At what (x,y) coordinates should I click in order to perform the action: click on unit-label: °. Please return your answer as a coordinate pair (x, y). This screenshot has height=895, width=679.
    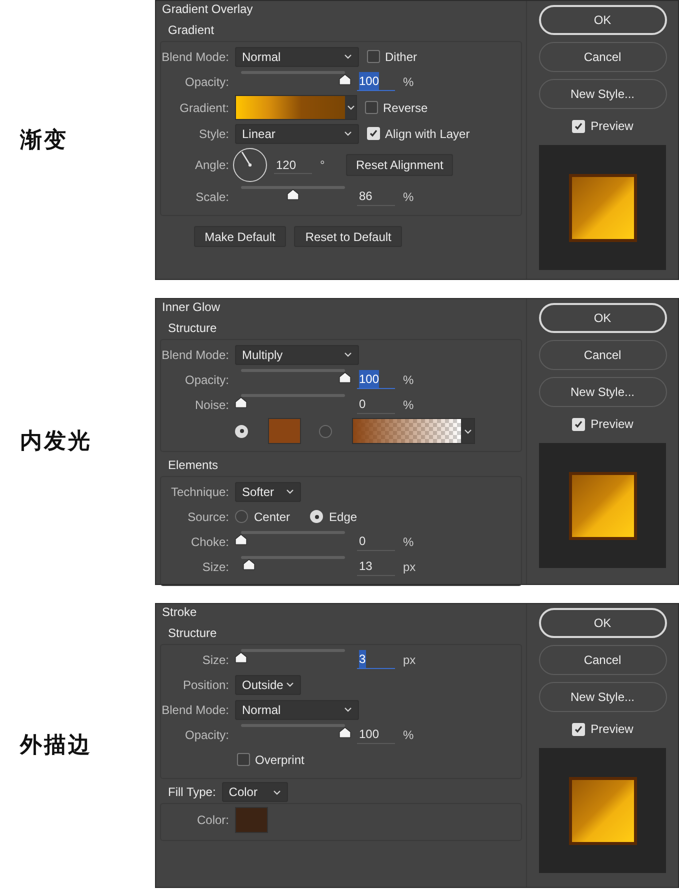
    Looking at the image, I should click on (323, 165).